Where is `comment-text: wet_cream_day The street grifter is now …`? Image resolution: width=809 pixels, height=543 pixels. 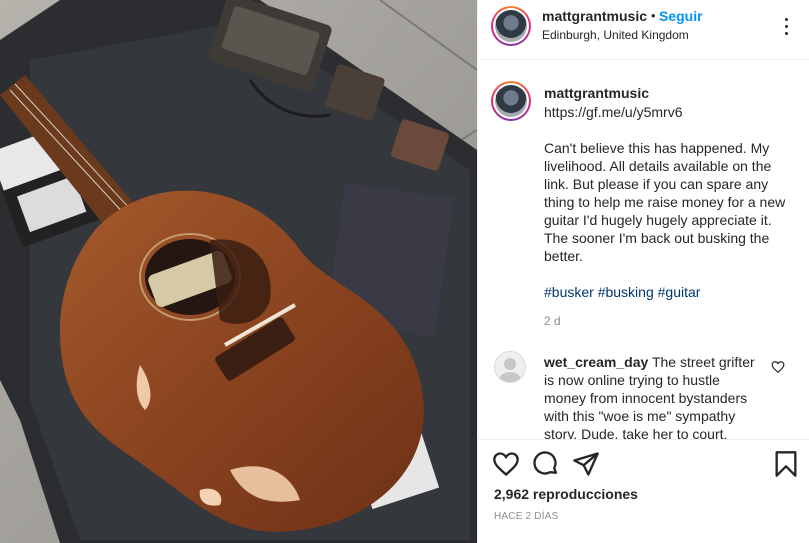
comment-text: wet_cream_day The street grifter is now … is located at coordinates (653, 396).